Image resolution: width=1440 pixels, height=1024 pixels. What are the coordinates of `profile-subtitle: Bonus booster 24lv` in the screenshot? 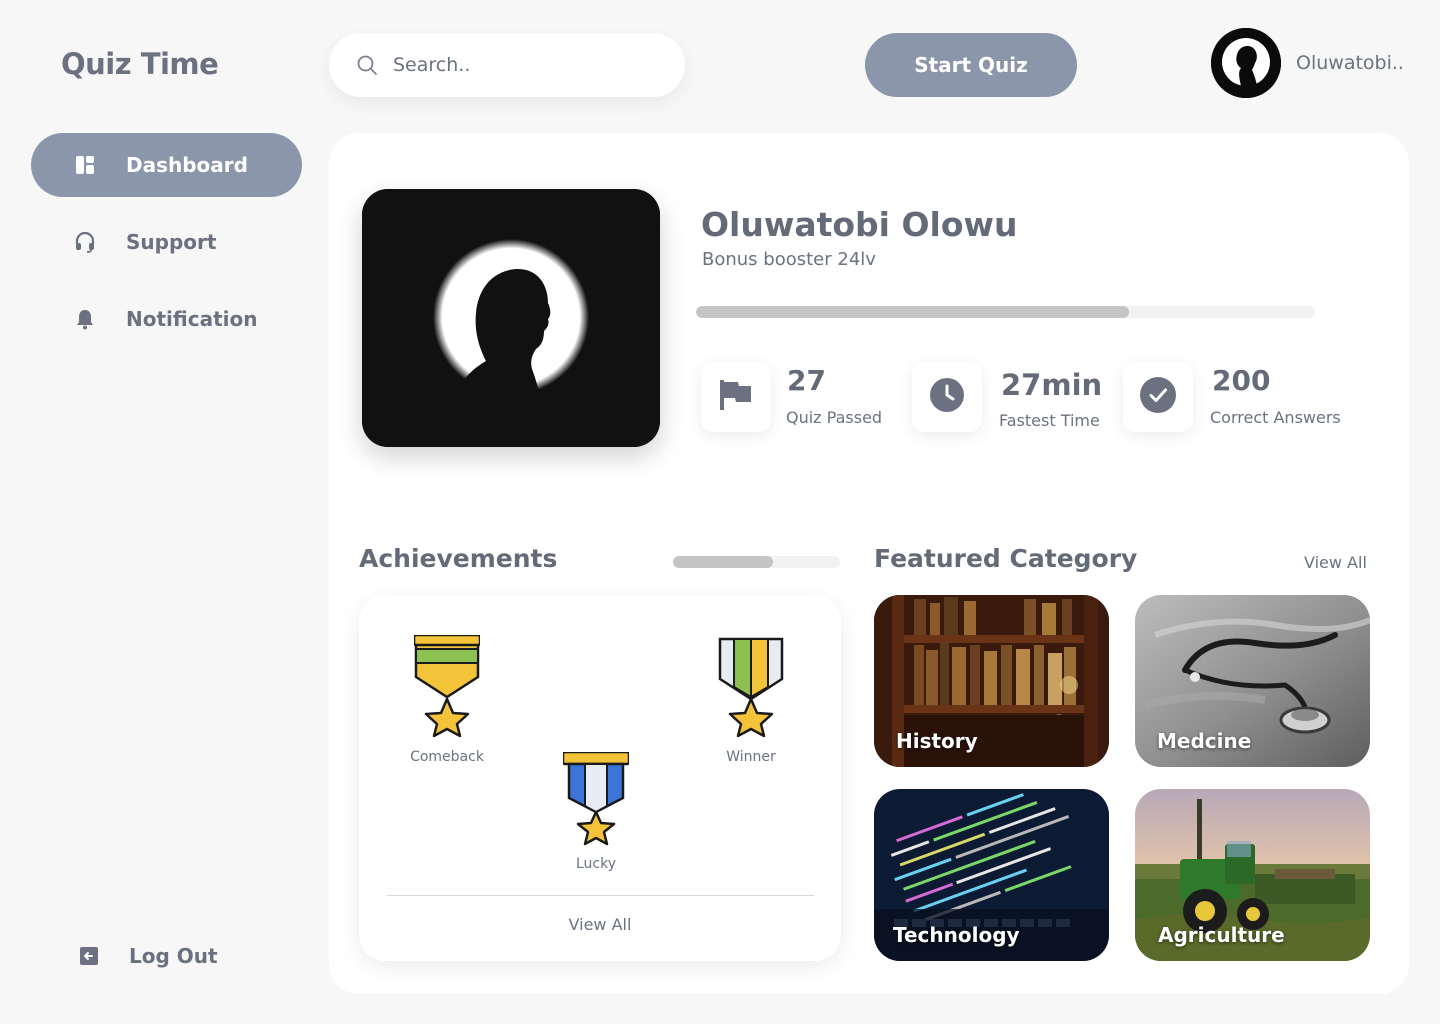 It's located at (789, 259).